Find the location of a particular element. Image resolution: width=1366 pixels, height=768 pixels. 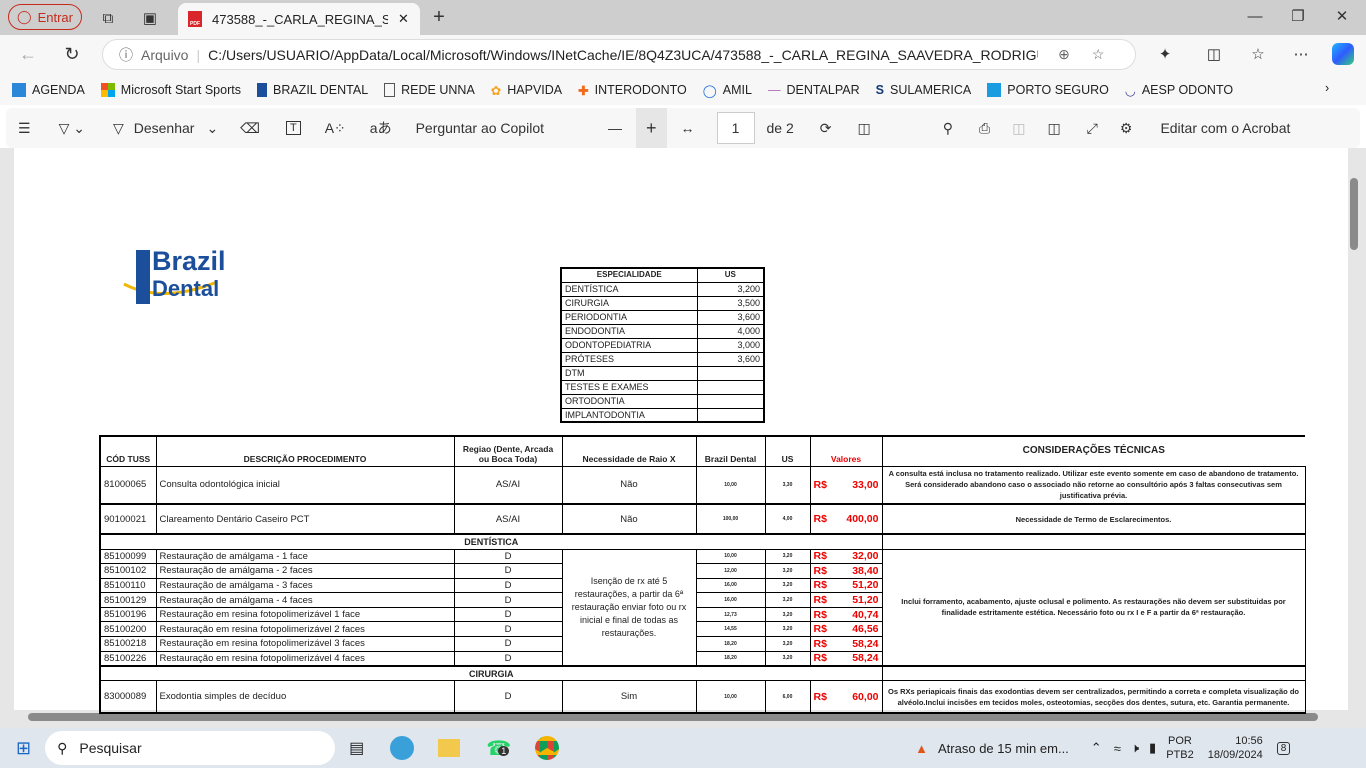

speaker-icon: 🕨 is located at coordinates (1135, 748).